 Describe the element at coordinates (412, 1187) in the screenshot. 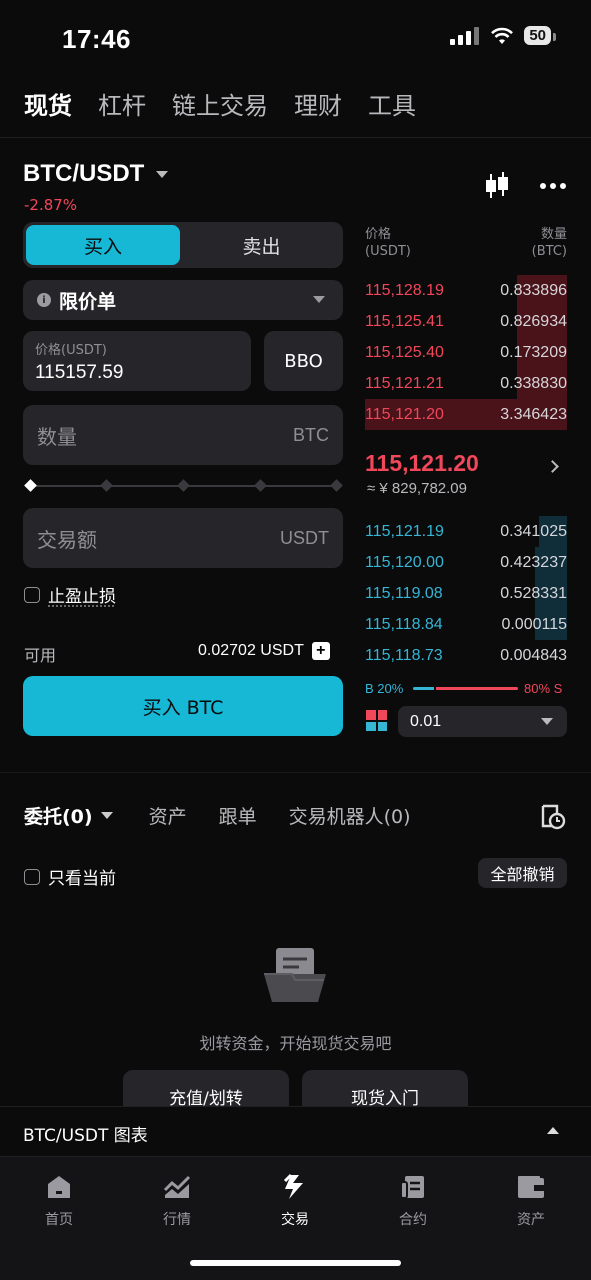

I see `futures-icon` at that location.